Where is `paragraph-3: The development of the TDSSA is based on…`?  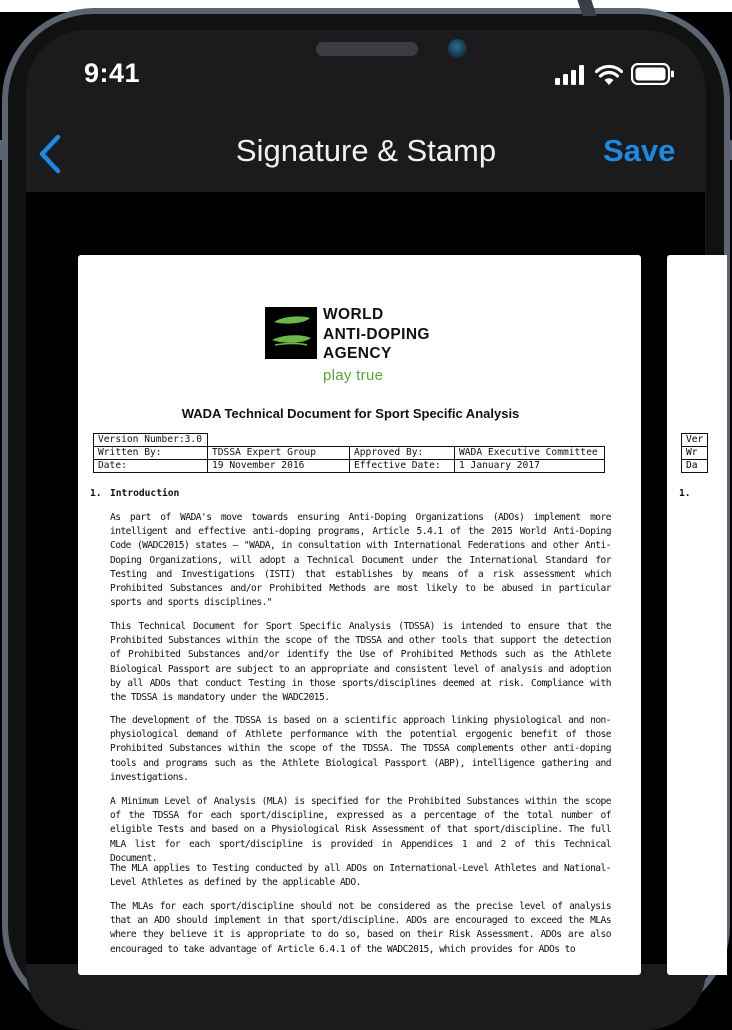
paragraph-3: The development of the TDSSA is based on… is located at coordinates (361, 749).